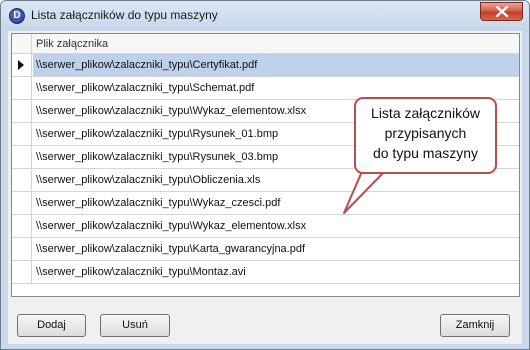  I want to click on app-icon: D, so click(17, 16).